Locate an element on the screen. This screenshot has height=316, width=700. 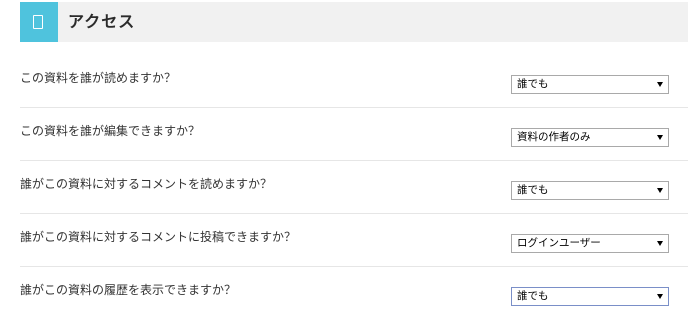
comment-read-permission-select: 誰でも is located at coordinates (590, 190).